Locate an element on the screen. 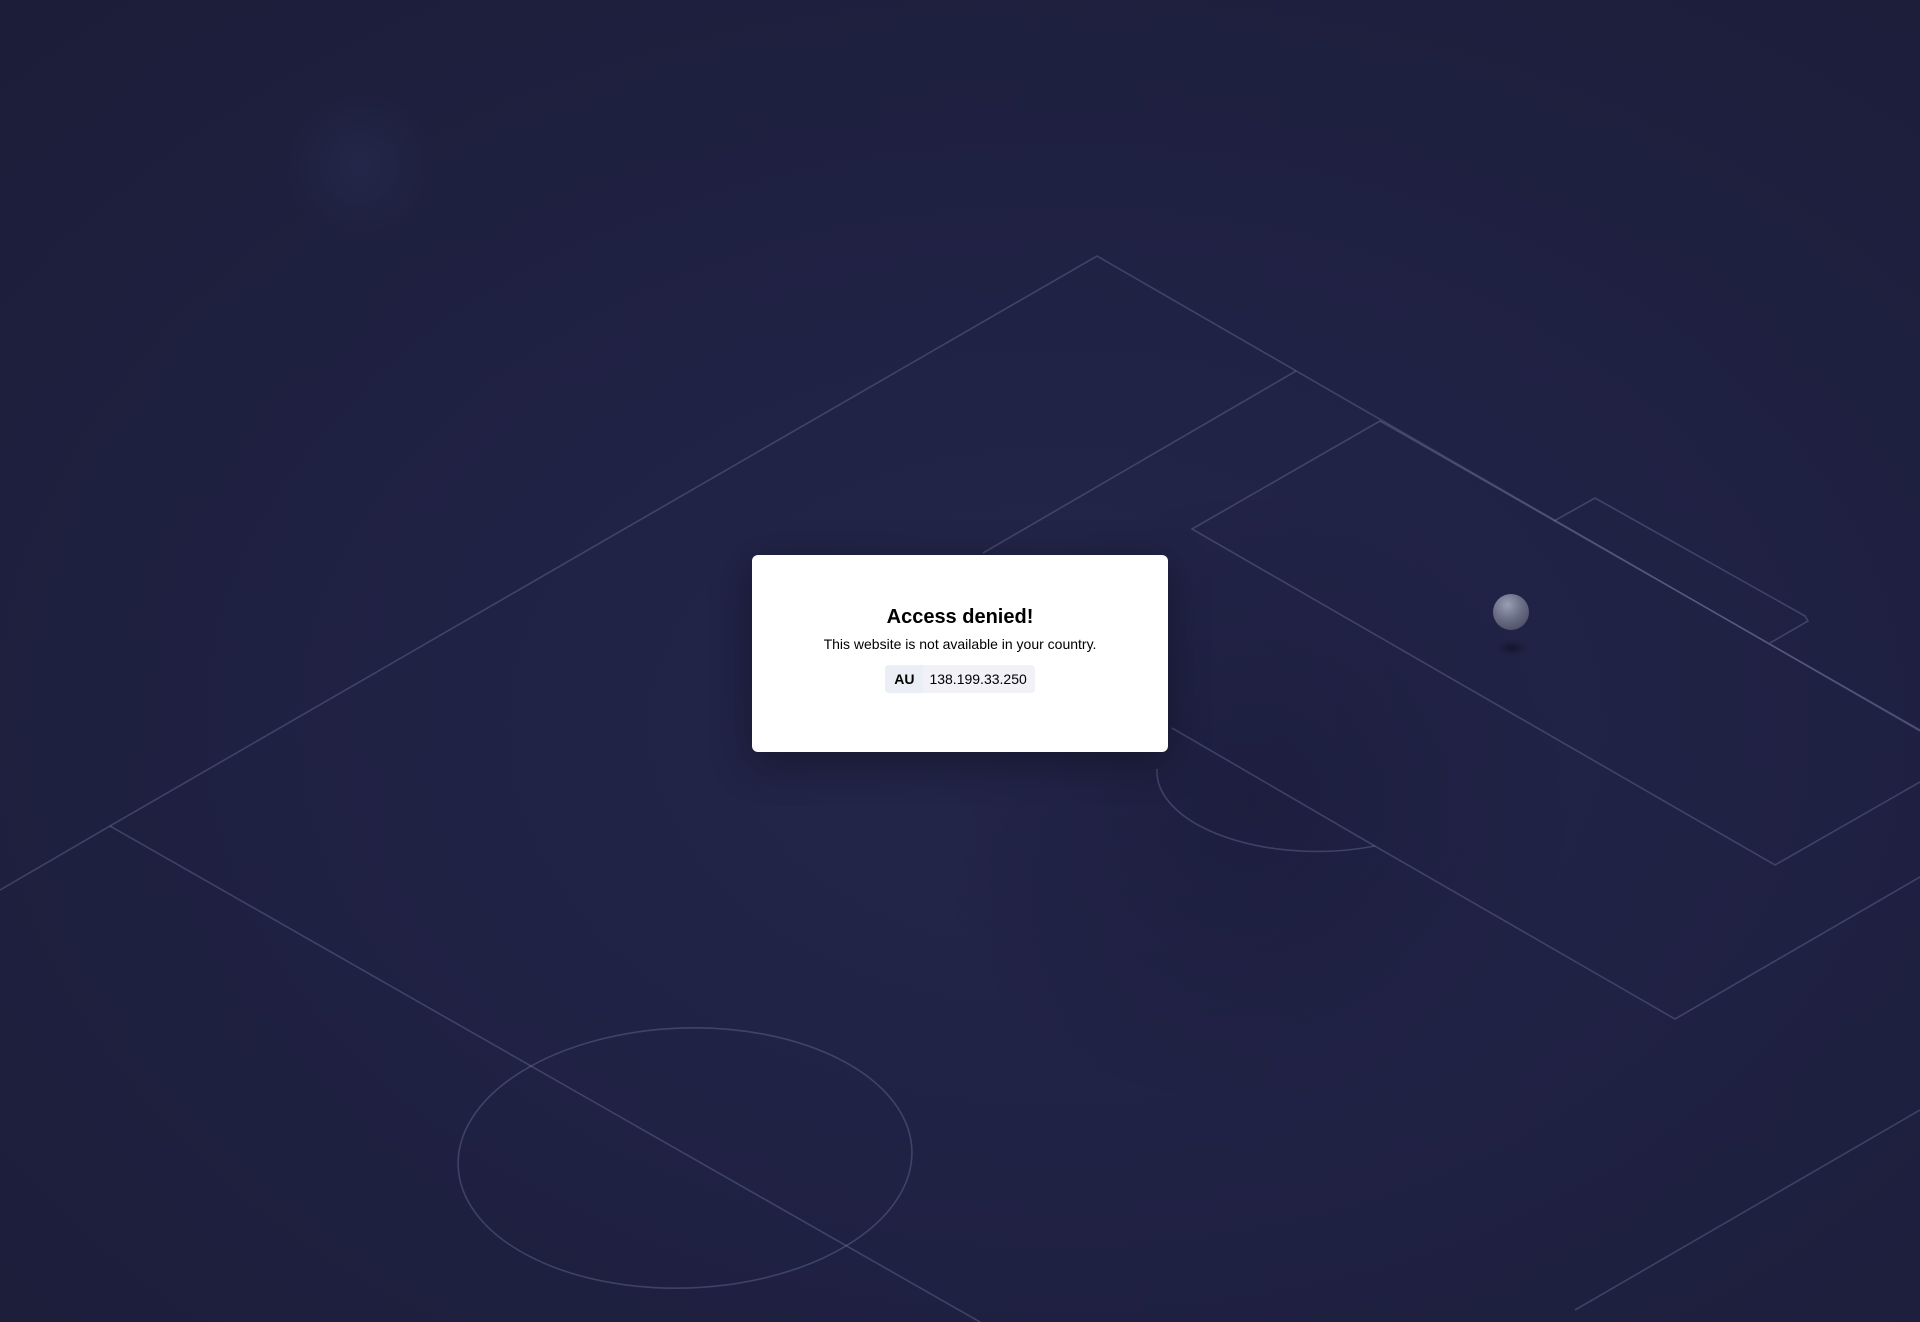 Image resolution: width=1920 pixels, height=1322 pixels. ip-info-badge: AU 138.199.33.250 is located at coordinates (960, 679).